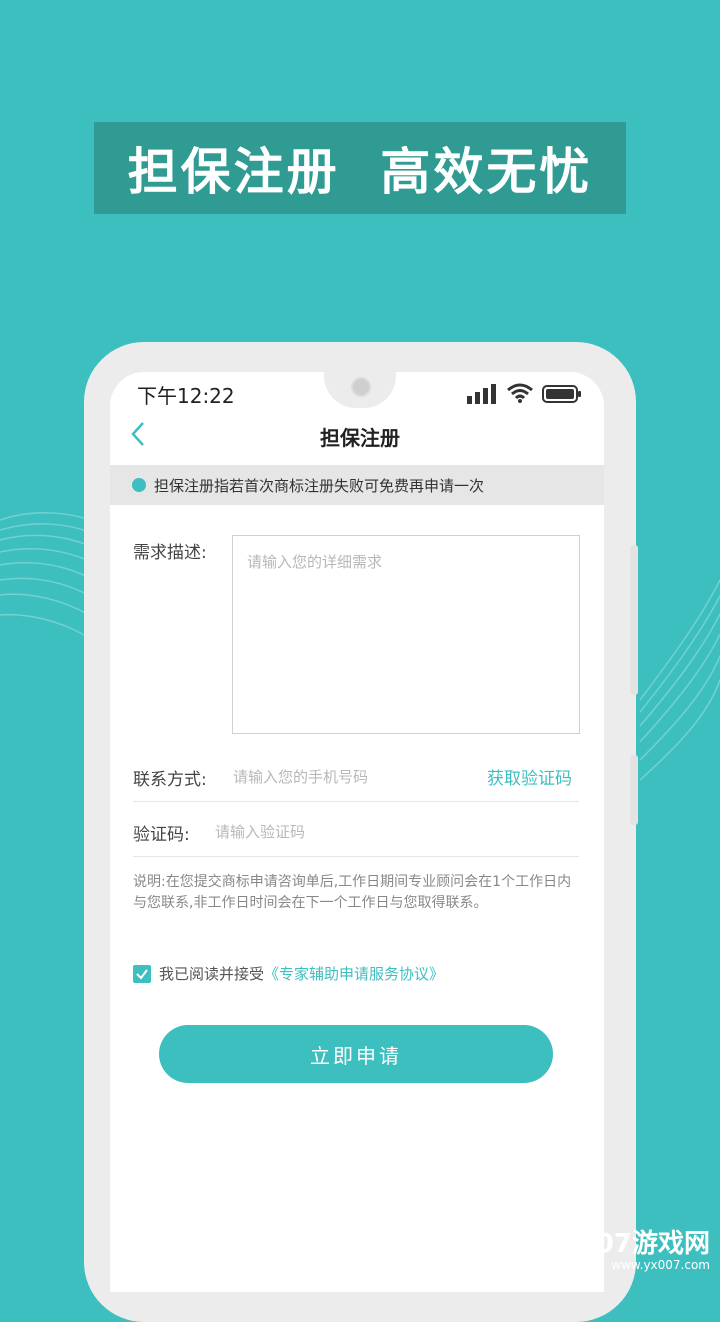 The height and width of the screenshot is (1322, 720). I want to click on camera-icon, so click(361, 387).